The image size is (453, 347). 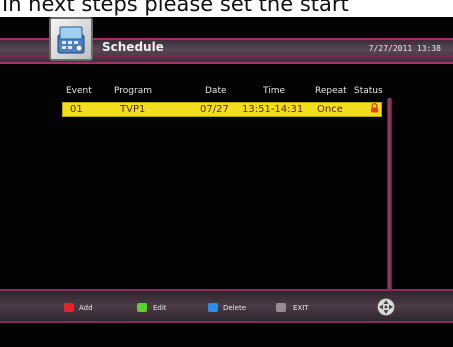 What do you see at coordinates (214, 109) in the screenshot?
I see `cell-date: 07/27` at bounding box center [214, 109].